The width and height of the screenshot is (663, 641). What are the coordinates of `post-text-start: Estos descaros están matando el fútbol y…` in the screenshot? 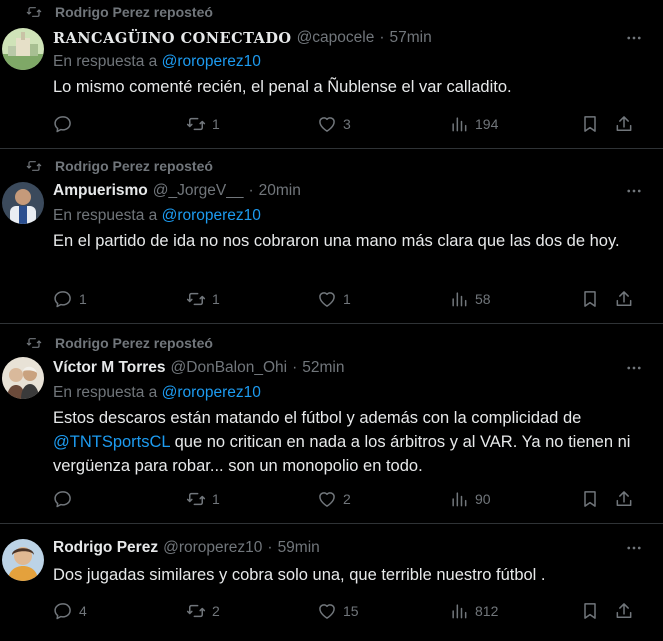 It's located at (317, 418).